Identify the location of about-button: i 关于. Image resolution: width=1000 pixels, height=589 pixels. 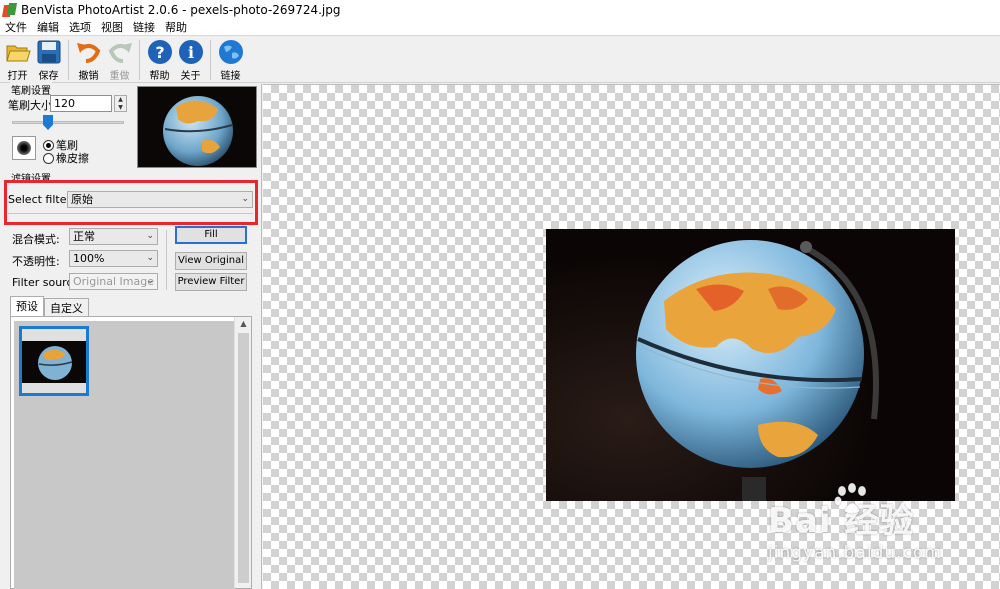
(190, 60).